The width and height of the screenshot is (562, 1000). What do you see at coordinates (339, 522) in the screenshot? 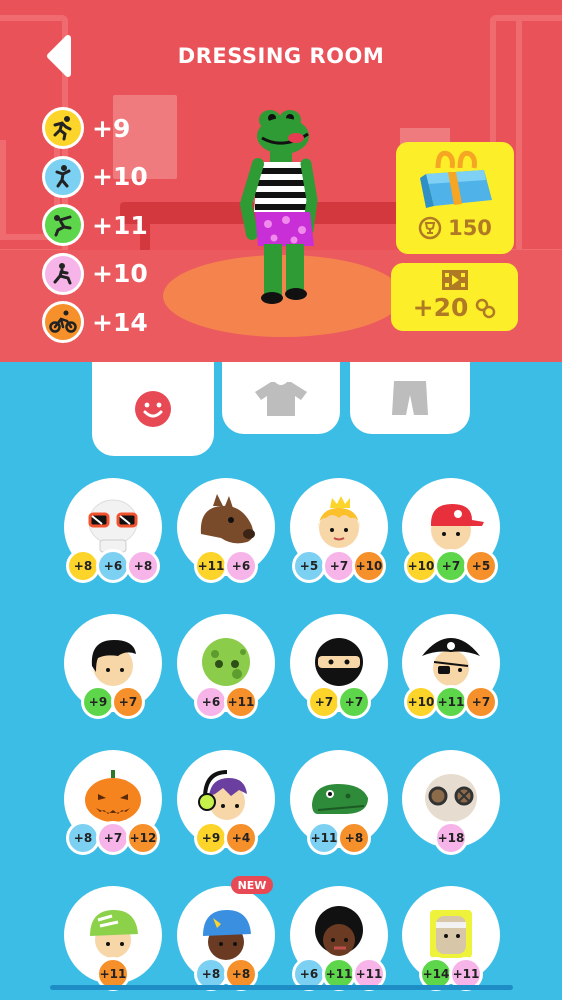
I see `princess-crown-icon` at bounding box center [339, 522].